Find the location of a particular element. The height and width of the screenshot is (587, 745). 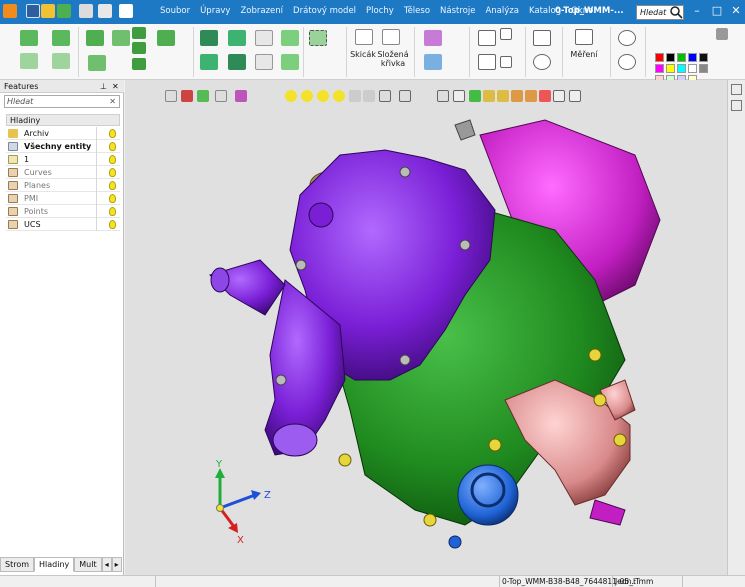

fillet-icon is located at coordinates (139, 33).